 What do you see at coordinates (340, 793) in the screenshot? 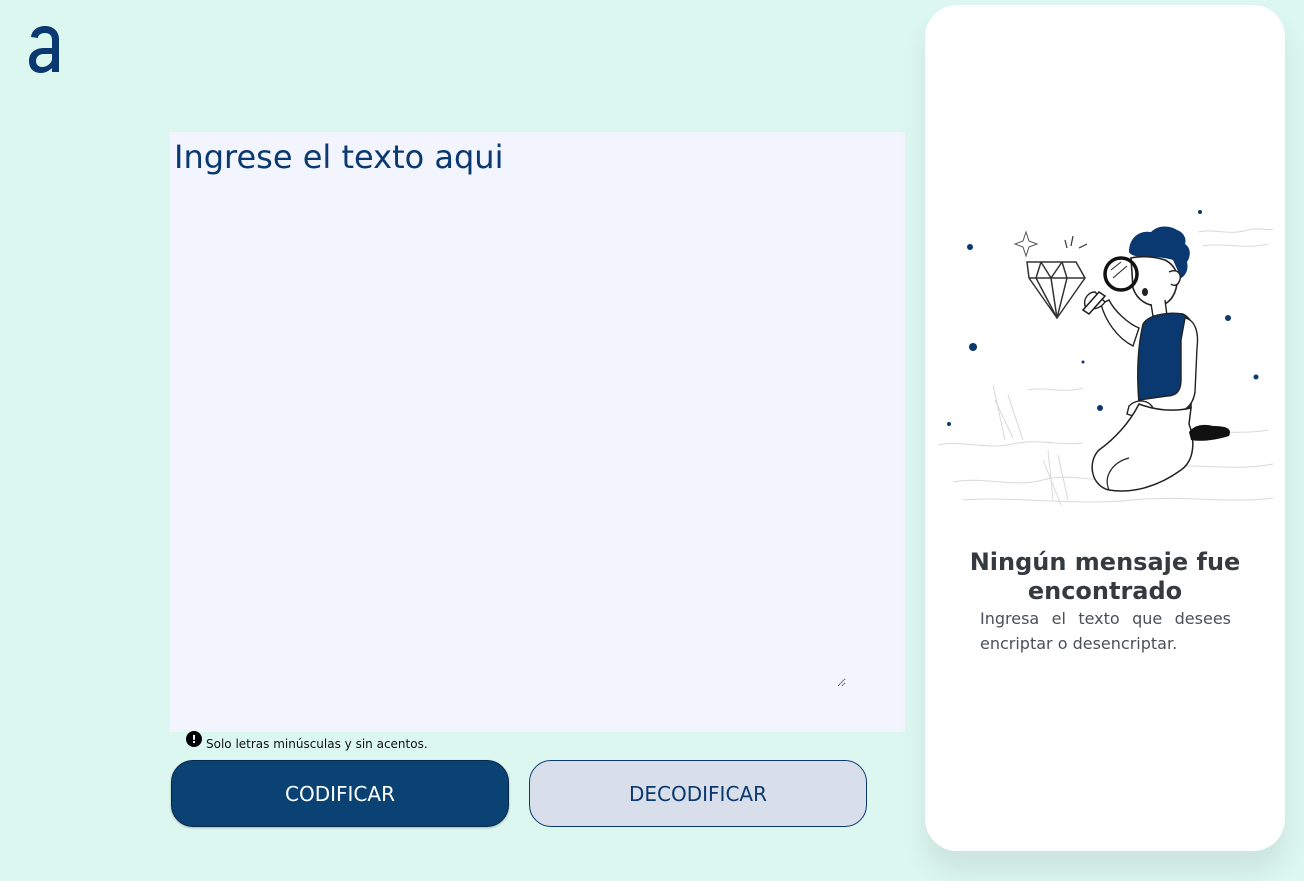
I see `encode-button: CODIFICAR` at bounding box center [340, 793].